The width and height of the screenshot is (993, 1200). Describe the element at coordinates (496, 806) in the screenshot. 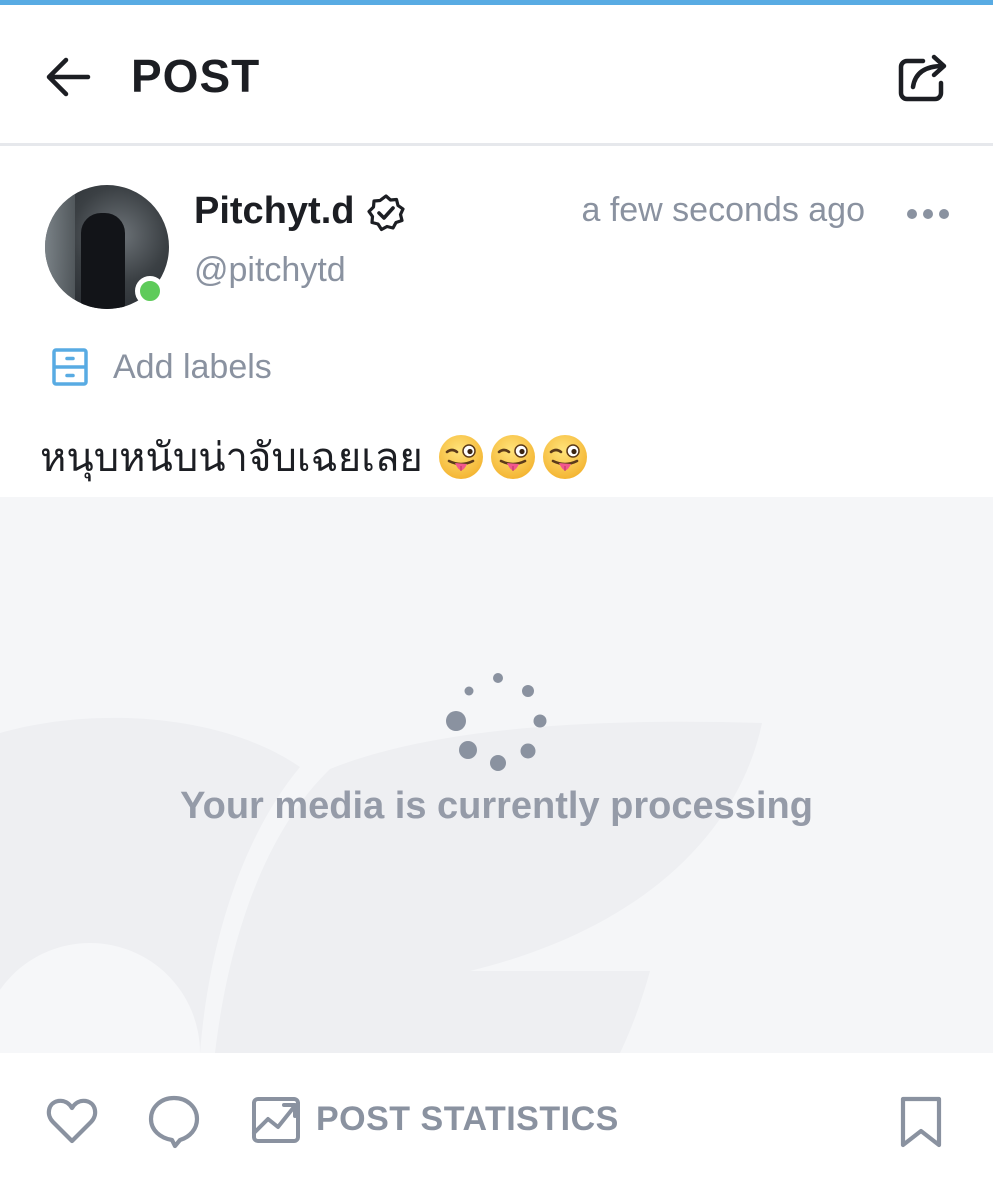

I see `media-processing-text: Your media is currently processing` at that location.